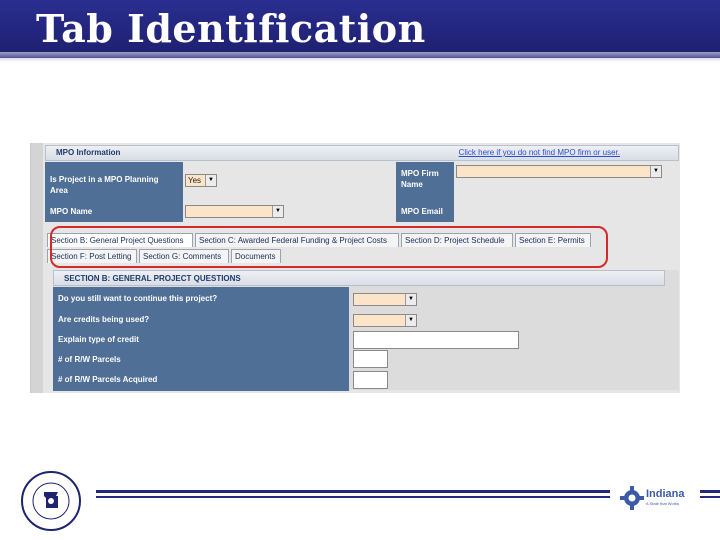  I want to click on planning-area-select: Yes ▼, so click(201, 180).